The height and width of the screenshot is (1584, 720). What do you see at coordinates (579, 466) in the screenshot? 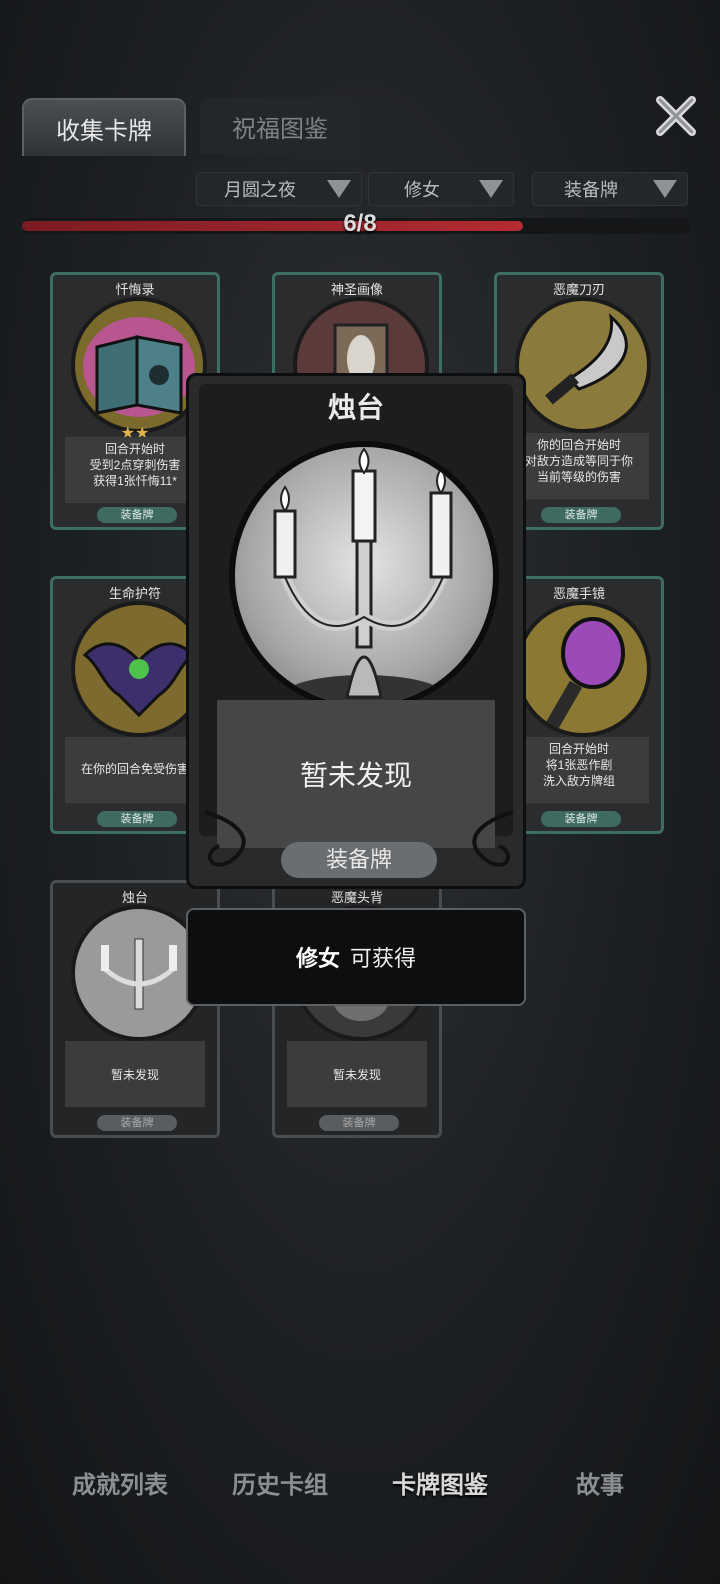
I see `card-description: 你的回合开始时 对敌方造成等同于你 当前等级的伤害` at bounding box center [579, 466].